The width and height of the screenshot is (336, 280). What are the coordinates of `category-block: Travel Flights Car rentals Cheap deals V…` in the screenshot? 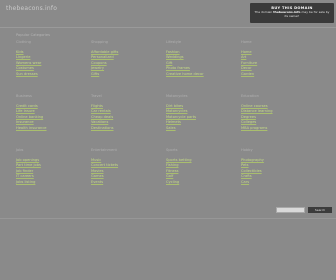 It's located at (128, 121).